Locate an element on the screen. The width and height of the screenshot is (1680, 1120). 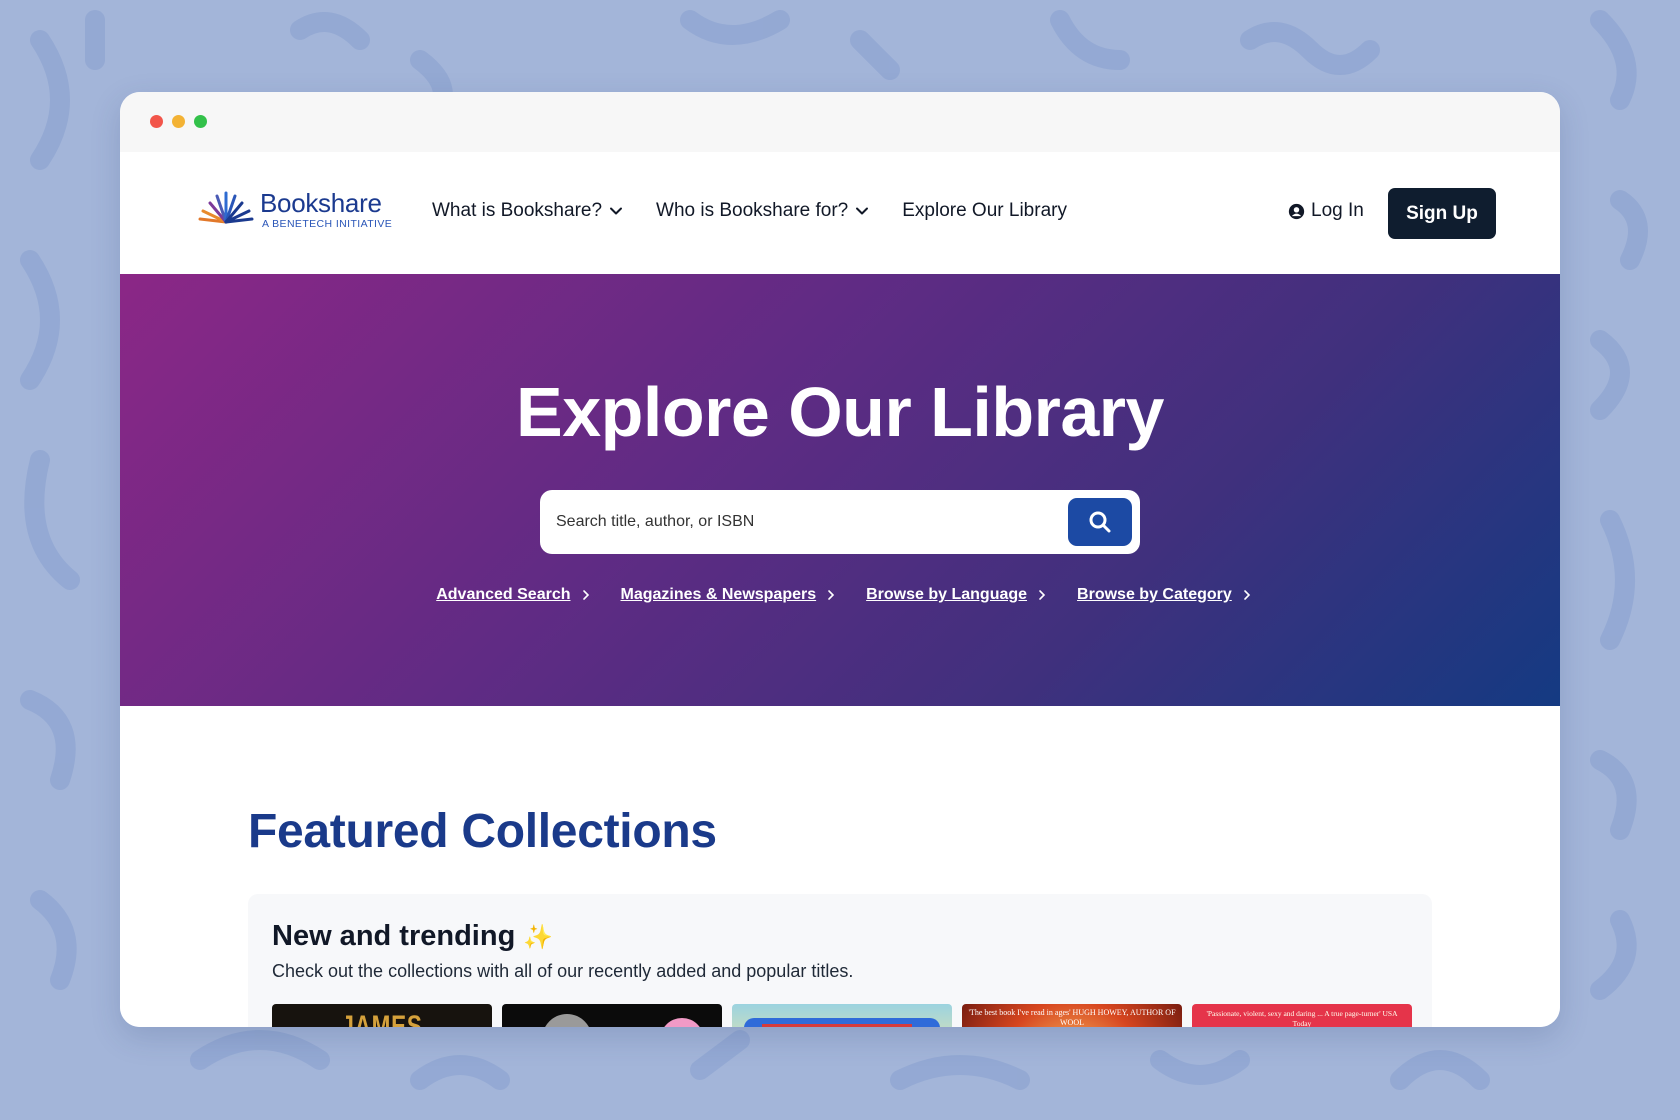
advanced-search-link: Advanced Search is located at coordinates (513, 595).